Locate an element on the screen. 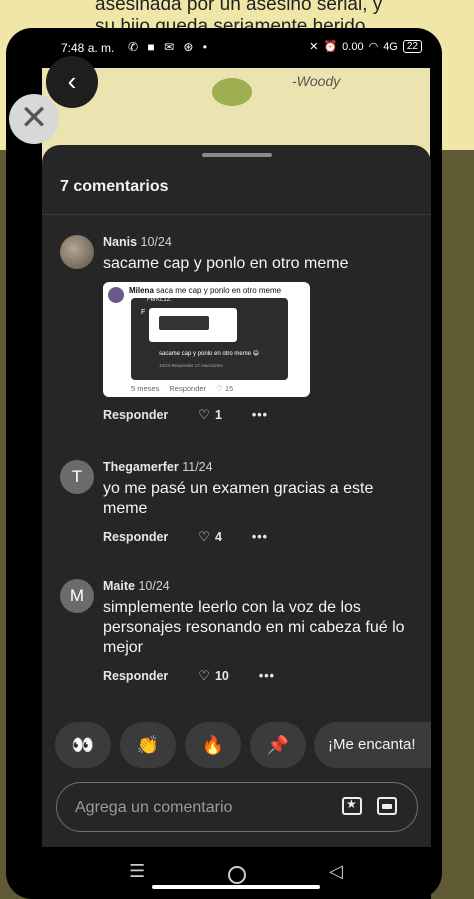 Image resolution: width=474 pixels, height=899 pixels. comment-actions: Responder ♡ 4 ••• is located at coordinates (262, 537).